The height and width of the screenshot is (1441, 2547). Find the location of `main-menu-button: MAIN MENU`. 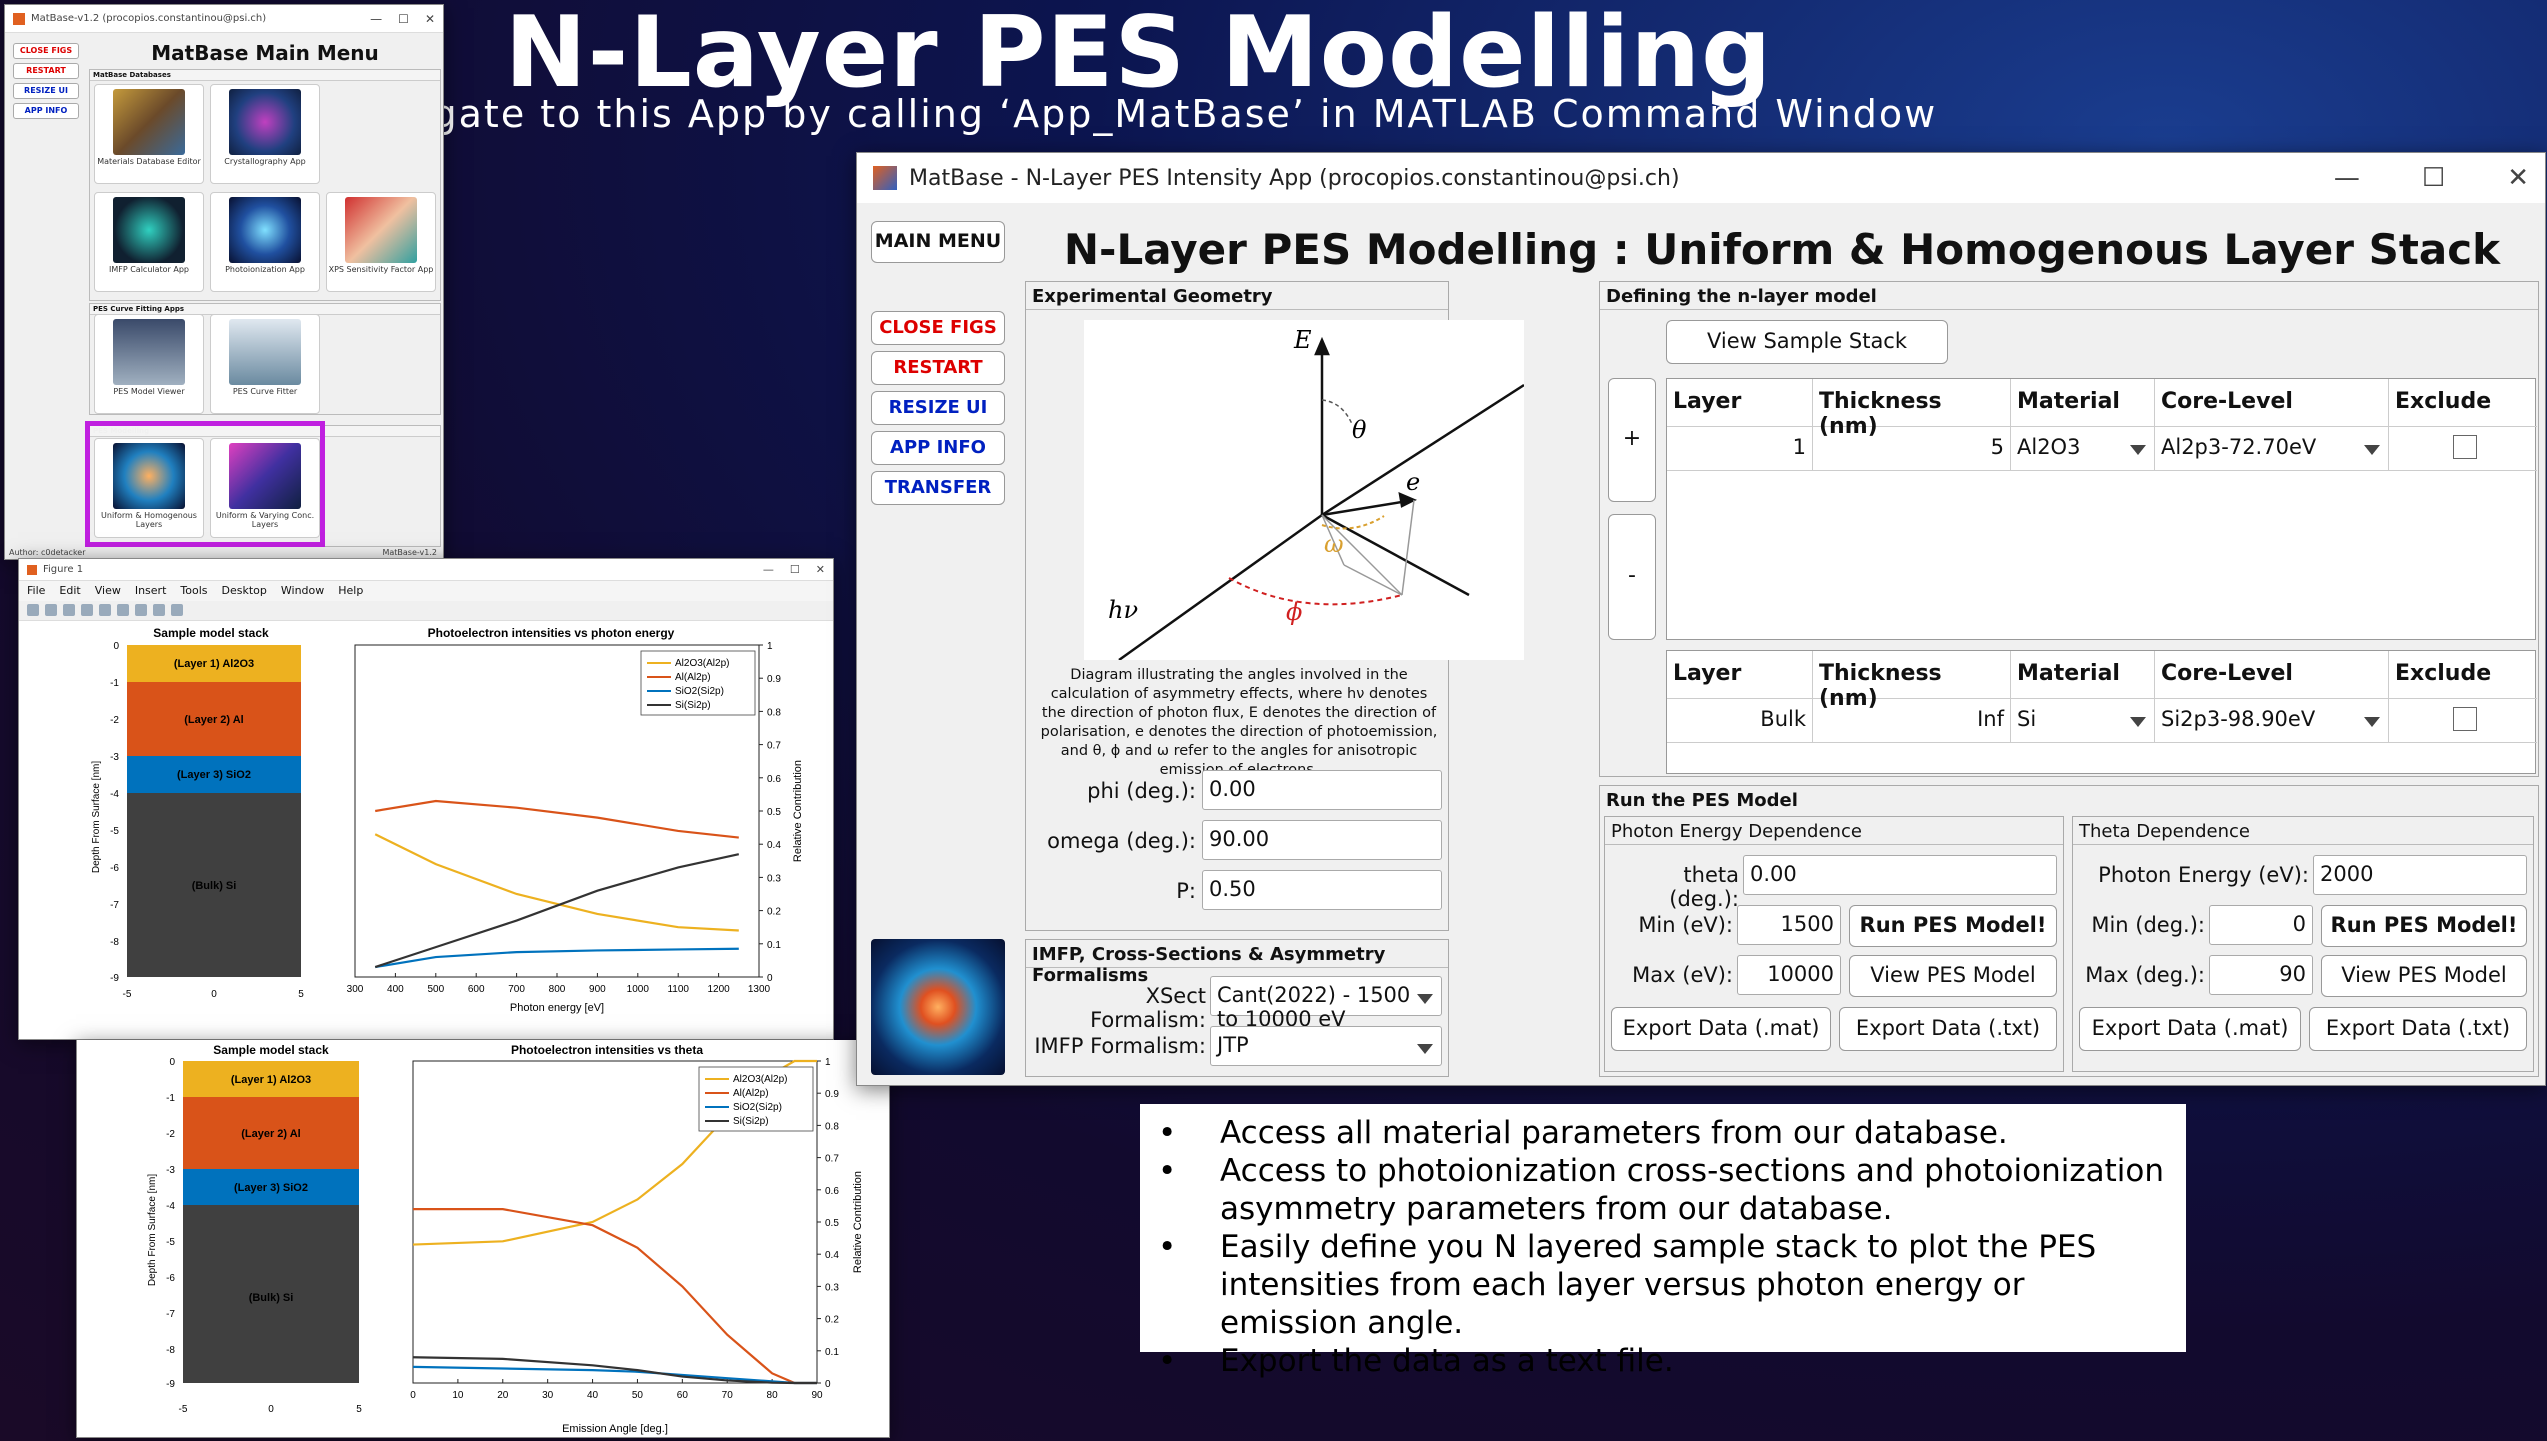

main-menu-button: MAIN MENU is located at coordinates (938, 242).